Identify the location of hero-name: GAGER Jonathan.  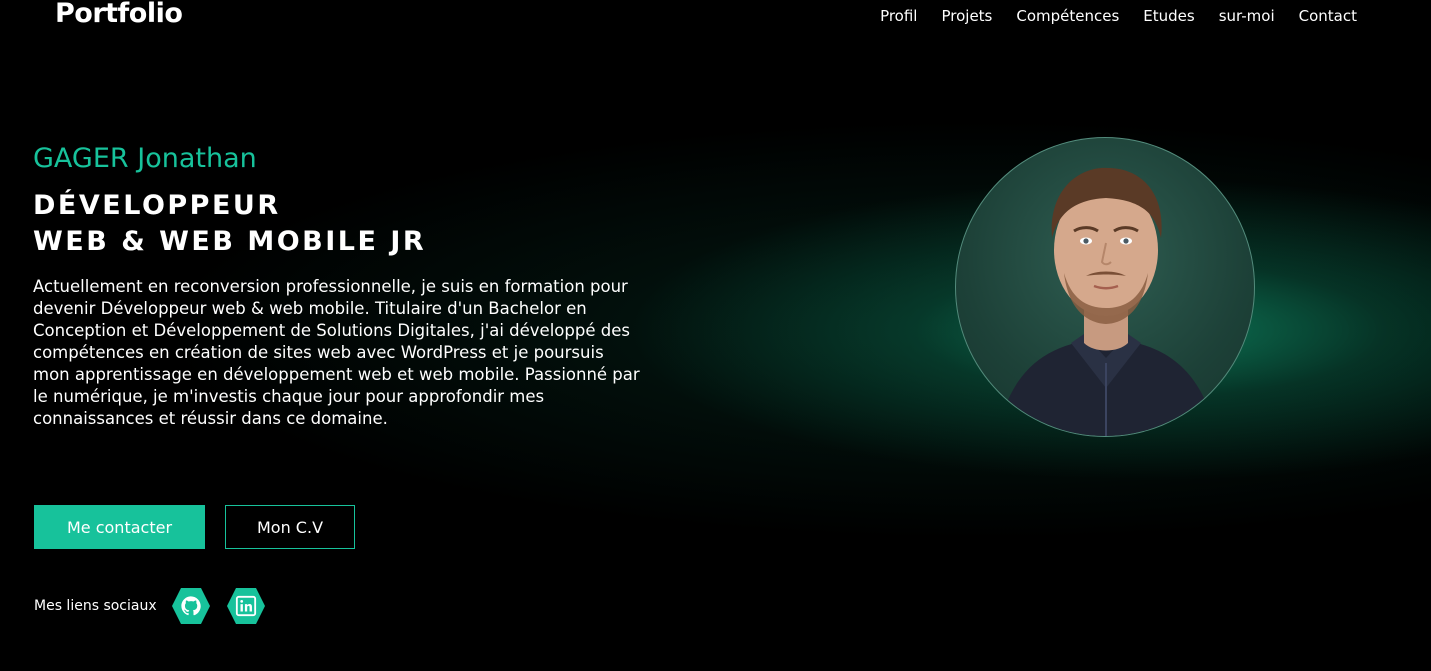
(145, 158).